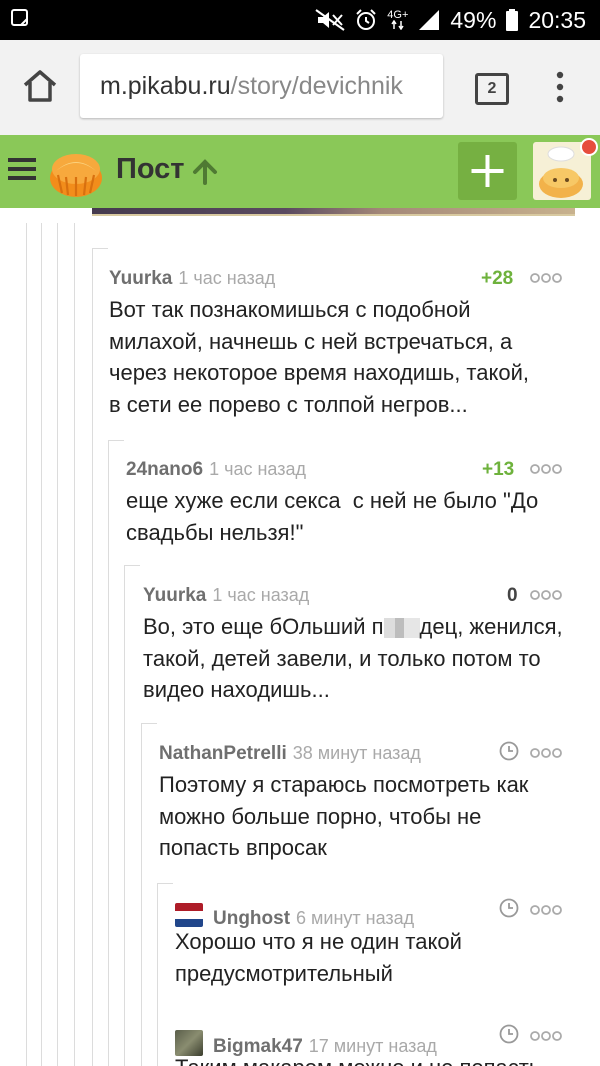 The width and height of the screenshot is (600, 1066). I want to click on network-indicator: 4G+, so click(397, 20).